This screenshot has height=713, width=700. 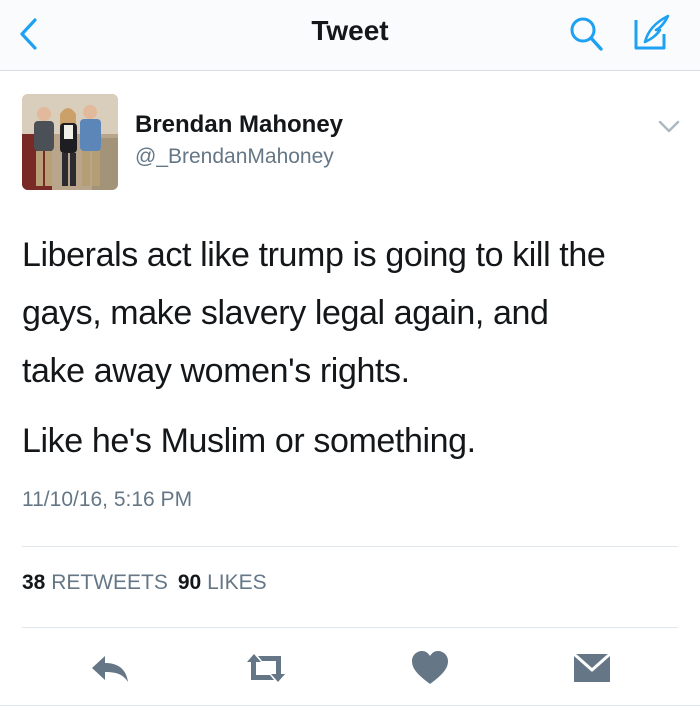 I want to click on like-button, so click(x=430, y=668).